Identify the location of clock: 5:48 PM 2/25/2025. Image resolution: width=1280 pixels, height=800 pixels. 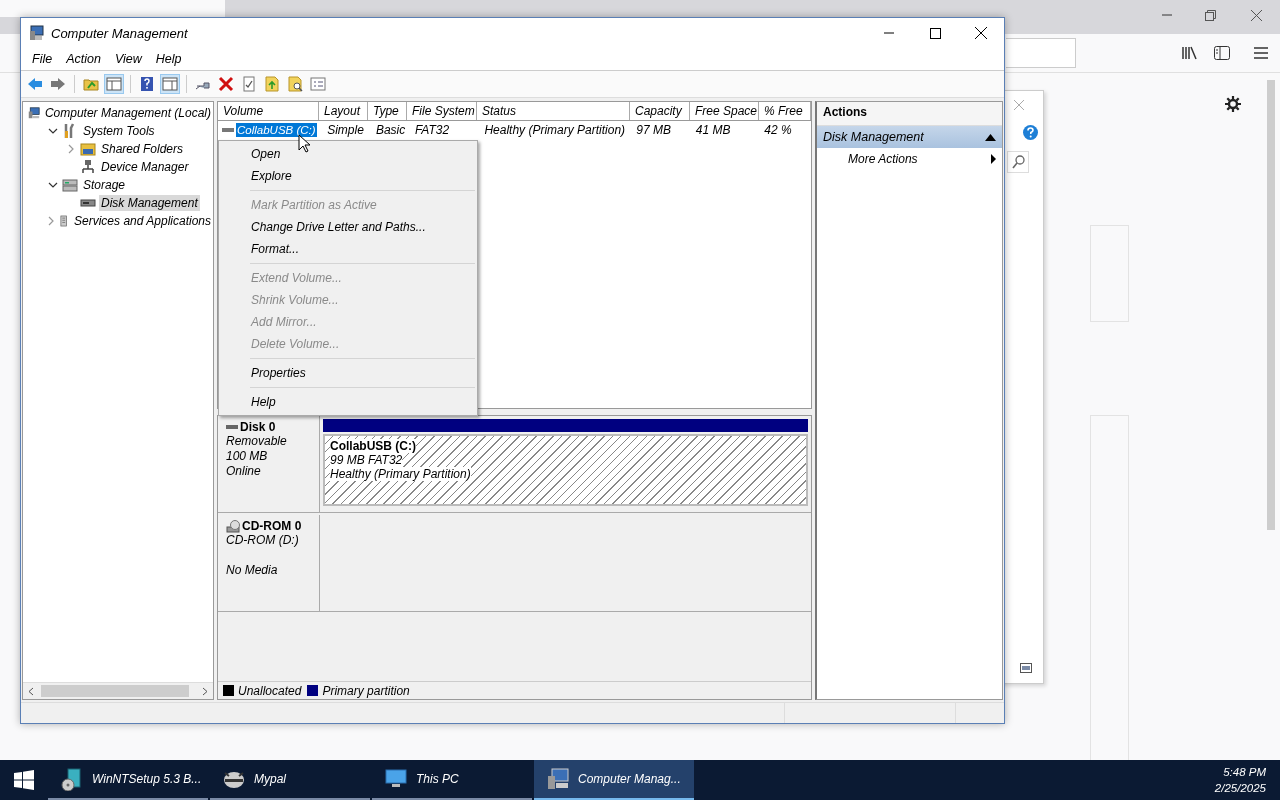
(1247, 780).